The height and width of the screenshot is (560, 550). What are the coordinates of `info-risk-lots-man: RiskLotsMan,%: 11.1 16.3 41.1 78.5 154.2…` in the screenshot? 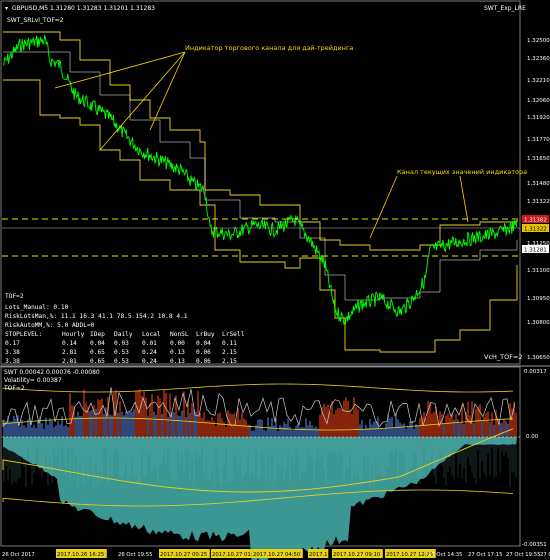 It's located at (96, 316).